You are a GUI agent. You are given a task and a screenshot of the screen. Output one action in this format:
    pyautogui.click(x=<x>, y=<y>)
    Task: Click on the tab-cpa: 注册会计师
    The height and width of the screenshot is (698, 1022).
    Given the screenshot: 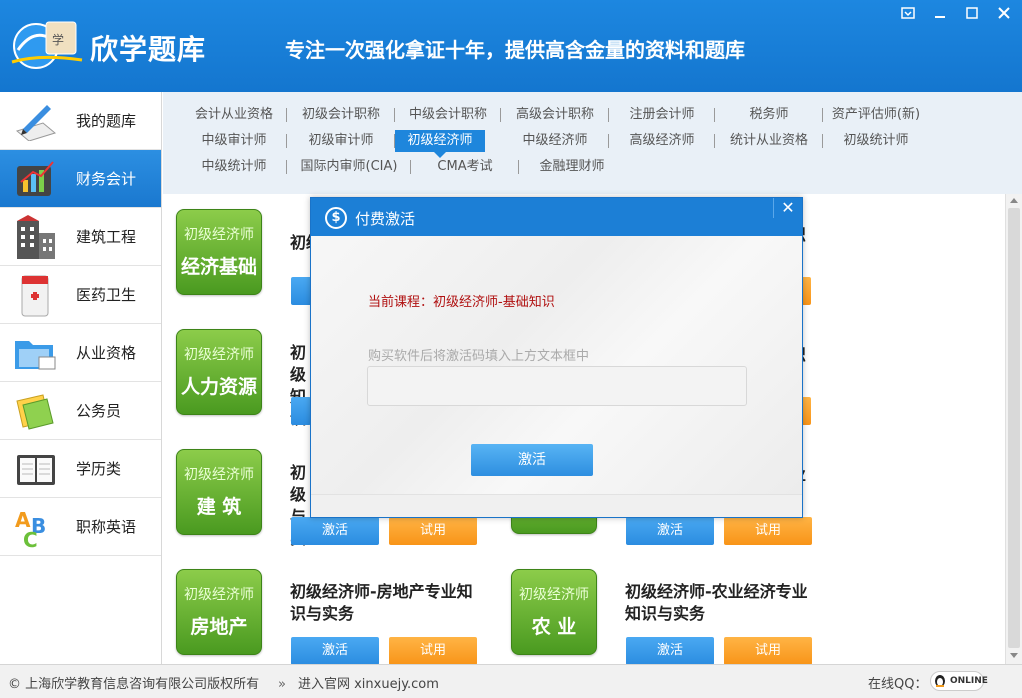 What is the action you would take?
    pyautogui.click(x=662, y=115)
    